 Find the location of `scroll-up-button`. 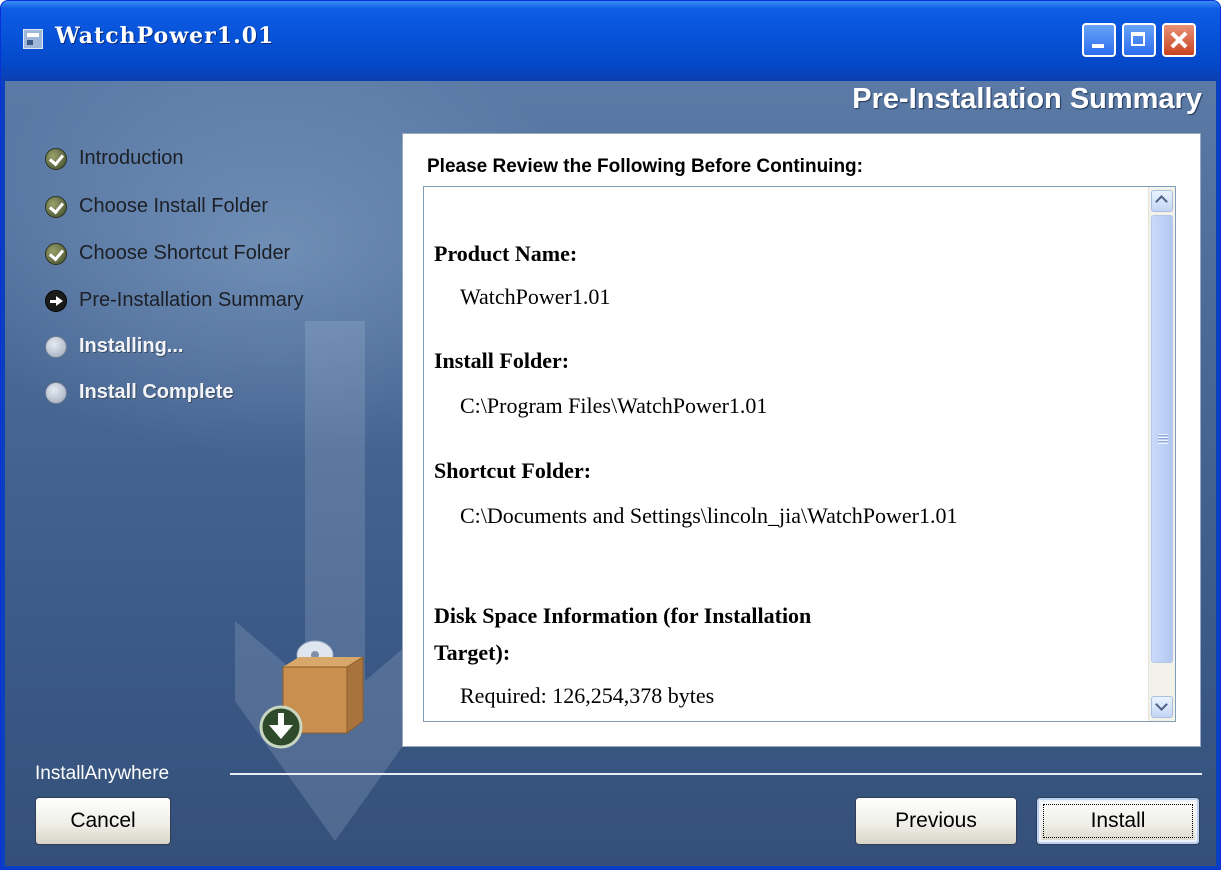

scroll-up-button is located at coordinates (1162, 201).